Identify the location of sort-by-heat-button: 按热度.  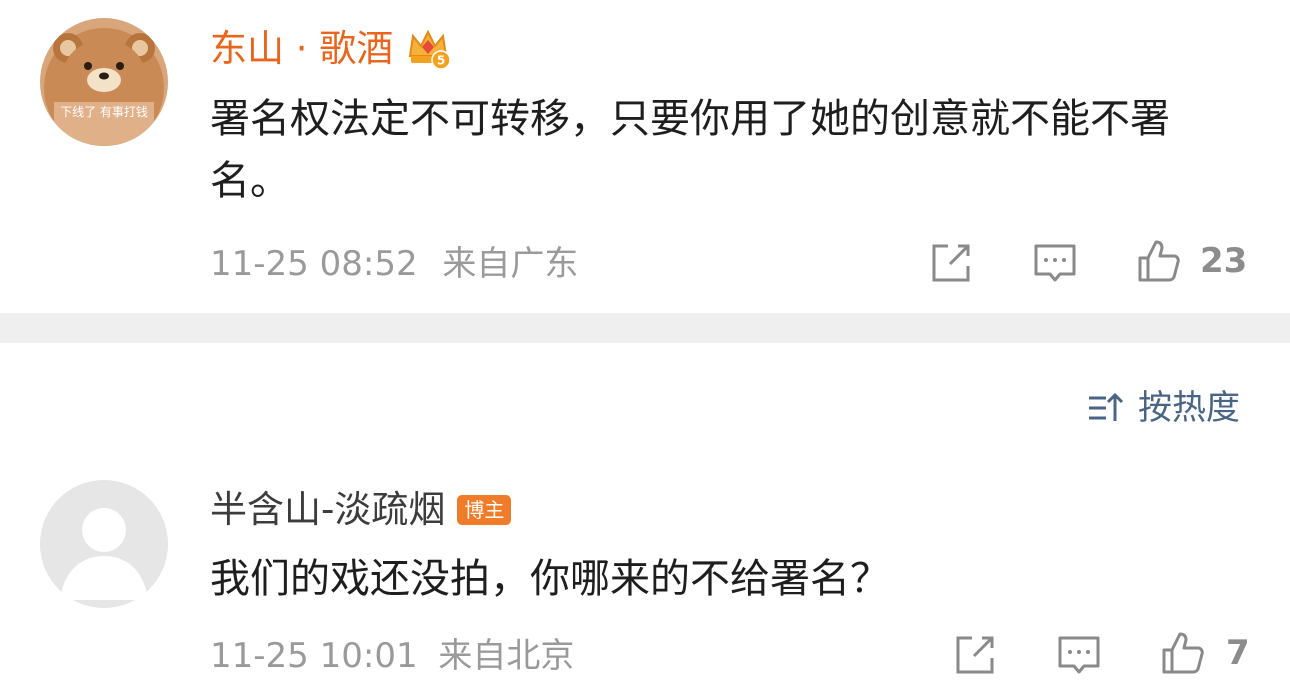
(1163, 408).